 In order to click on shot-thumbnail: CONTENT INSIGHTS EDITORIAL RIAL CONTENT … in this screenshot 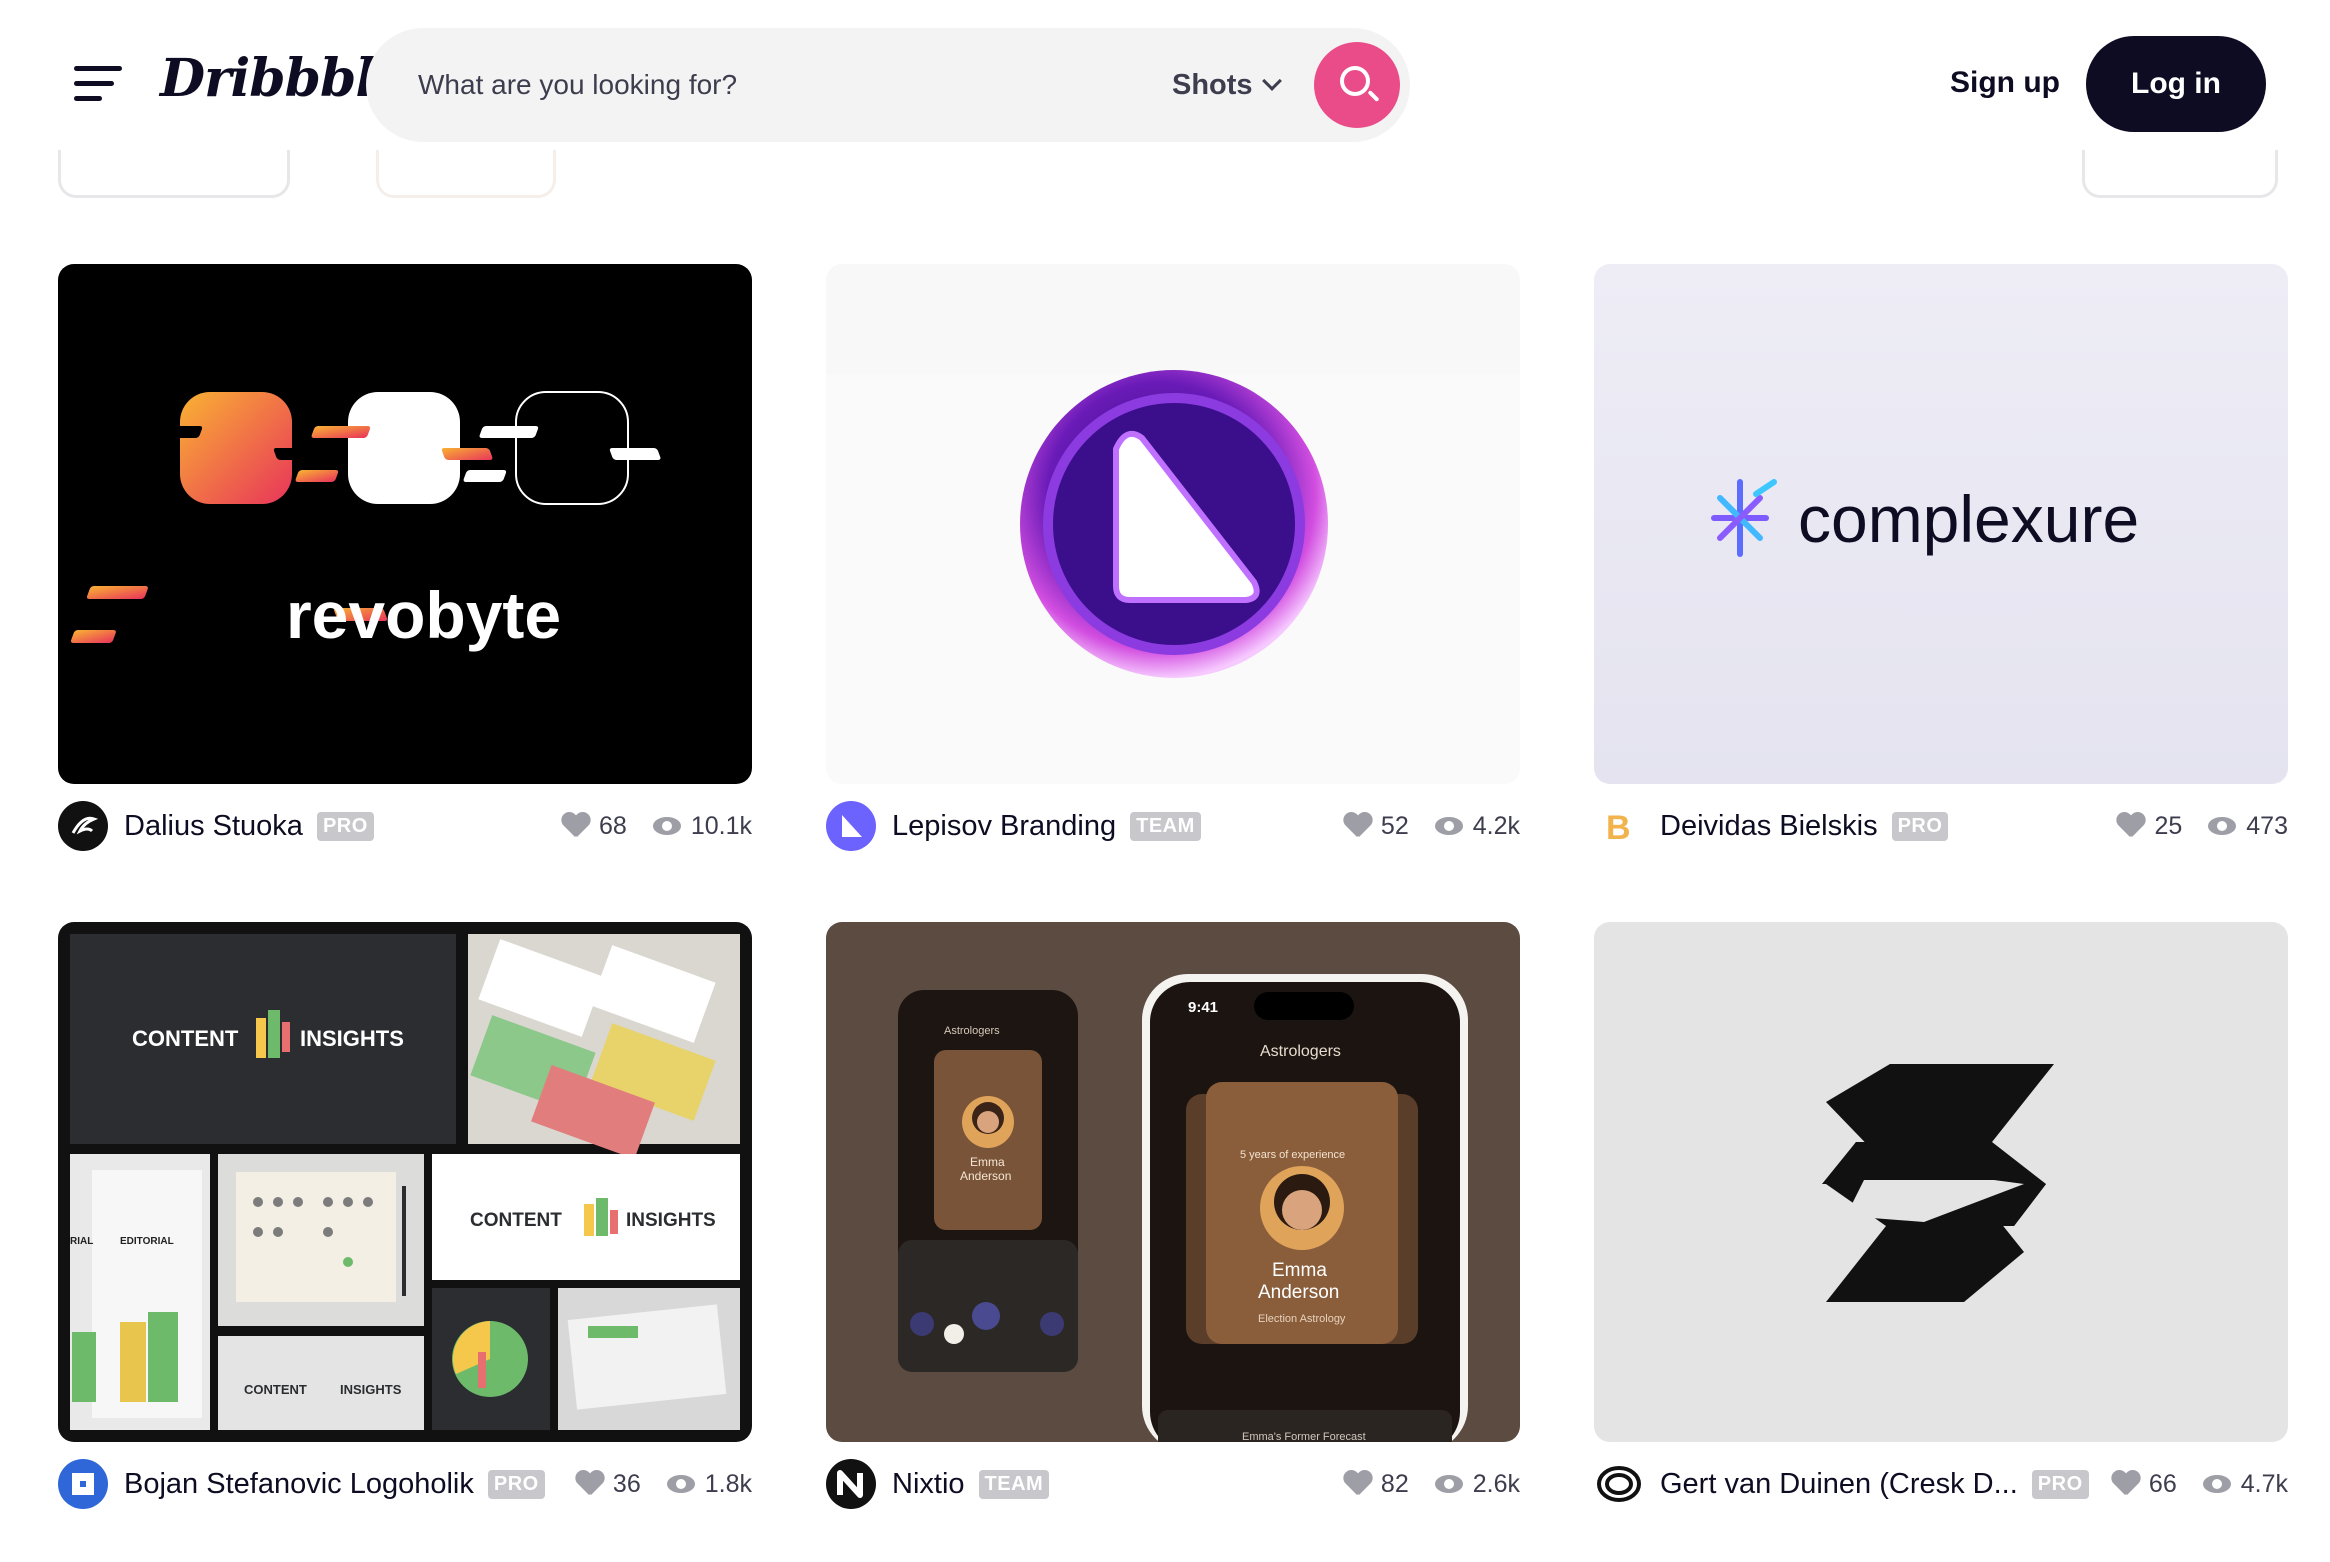, I will do `click(405, 1182)`.